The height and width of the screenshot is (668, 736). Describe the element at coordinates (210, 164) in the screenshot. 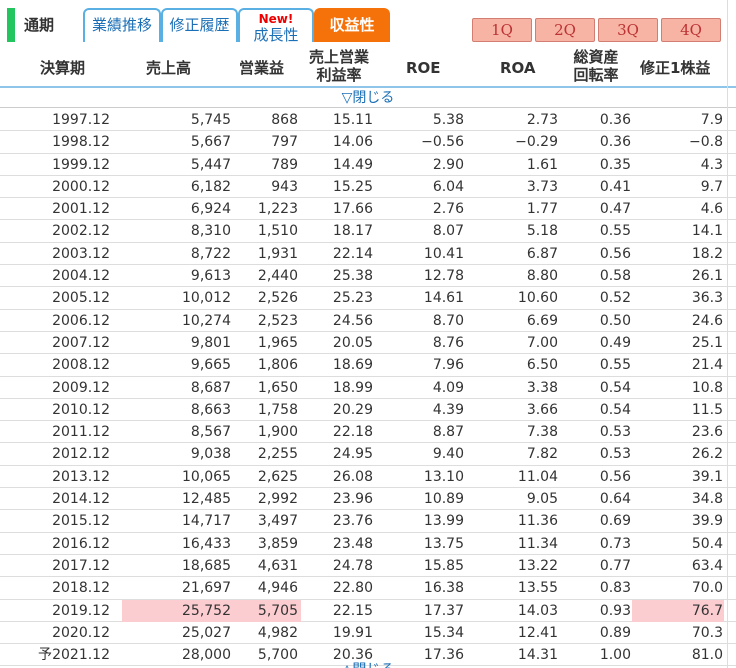

I see `cell-sales: 5,447` at that location.